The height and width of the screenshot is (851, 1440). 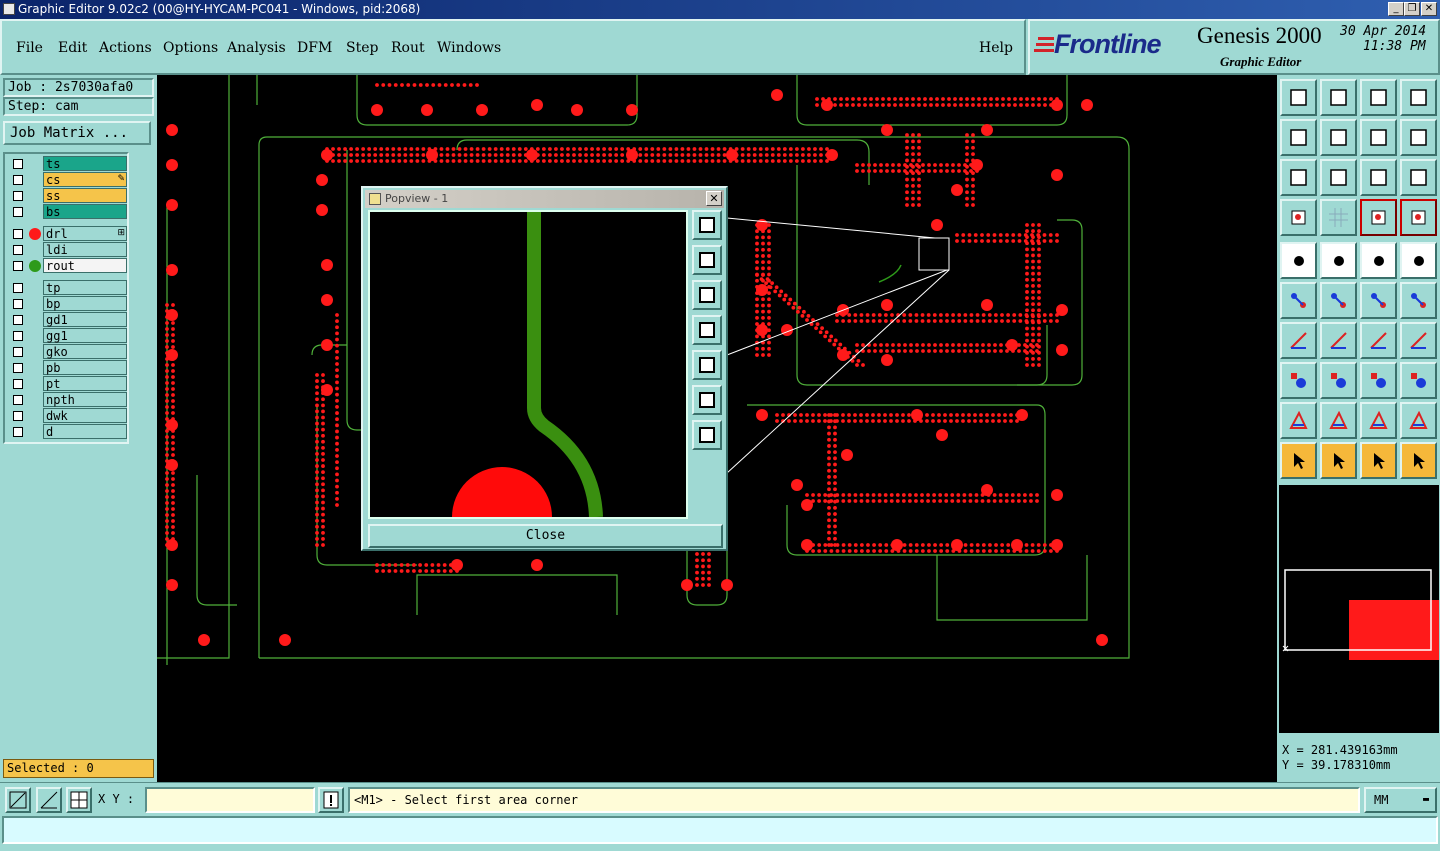 I want to click on zoom-house-tool-button, so click(x=1378, y=97).